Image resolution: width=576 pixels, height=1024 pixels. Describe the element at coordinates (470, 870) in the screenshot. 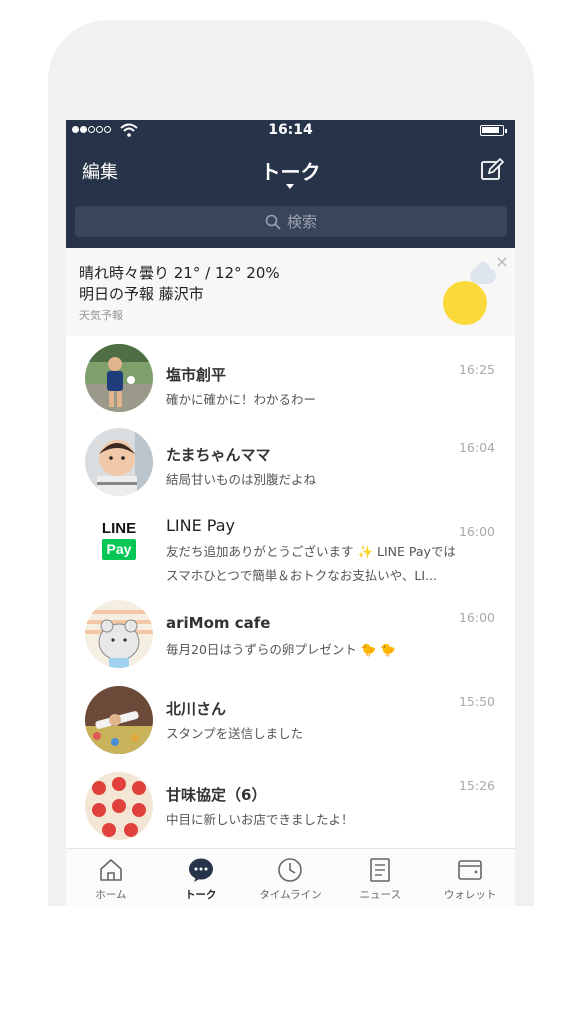

I see `wallet-icon` at that location.